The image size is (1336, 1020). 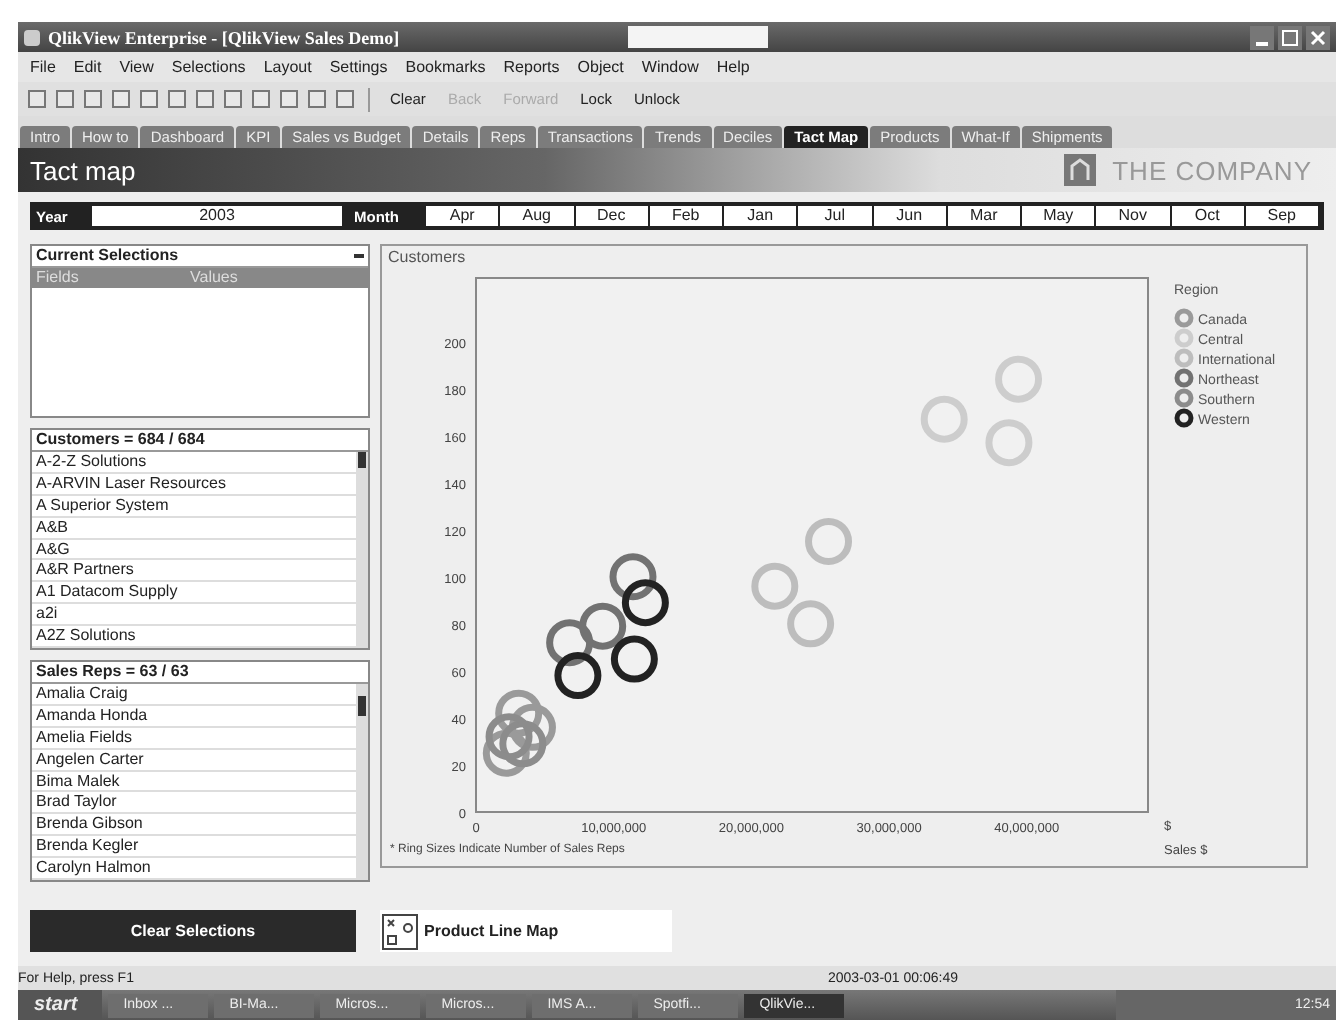 I want to click on list-item: Carolyn Halmon, so click(x=194, y=869).